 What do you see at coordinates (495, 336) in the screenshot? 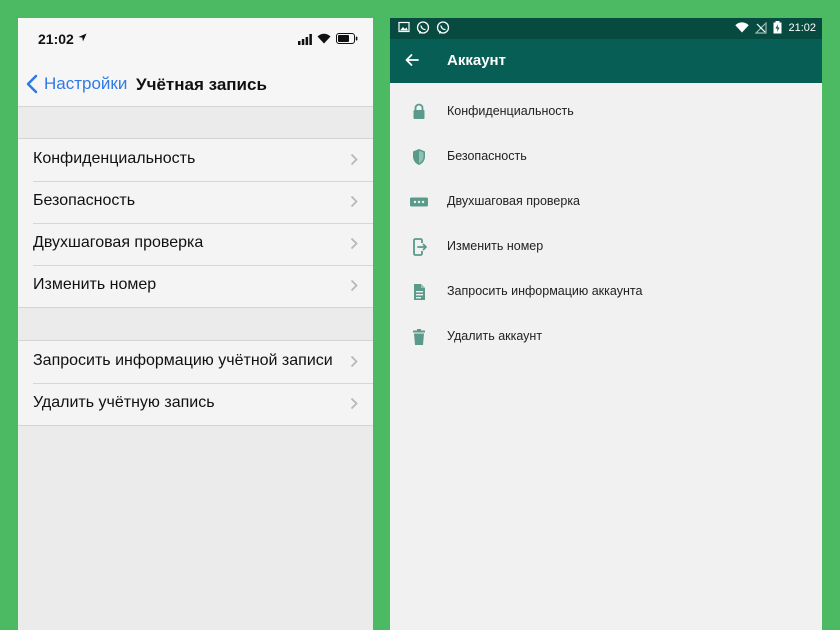
I see `android-item-label: Удалить аккаунт` at bounding box center [495, 336].